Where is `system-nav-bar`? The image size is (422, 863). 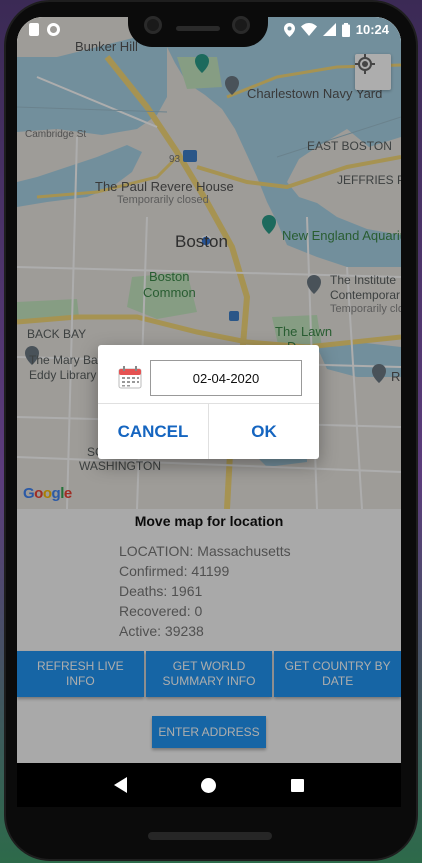 system-nav-bar is located at coordinates (209, 785).